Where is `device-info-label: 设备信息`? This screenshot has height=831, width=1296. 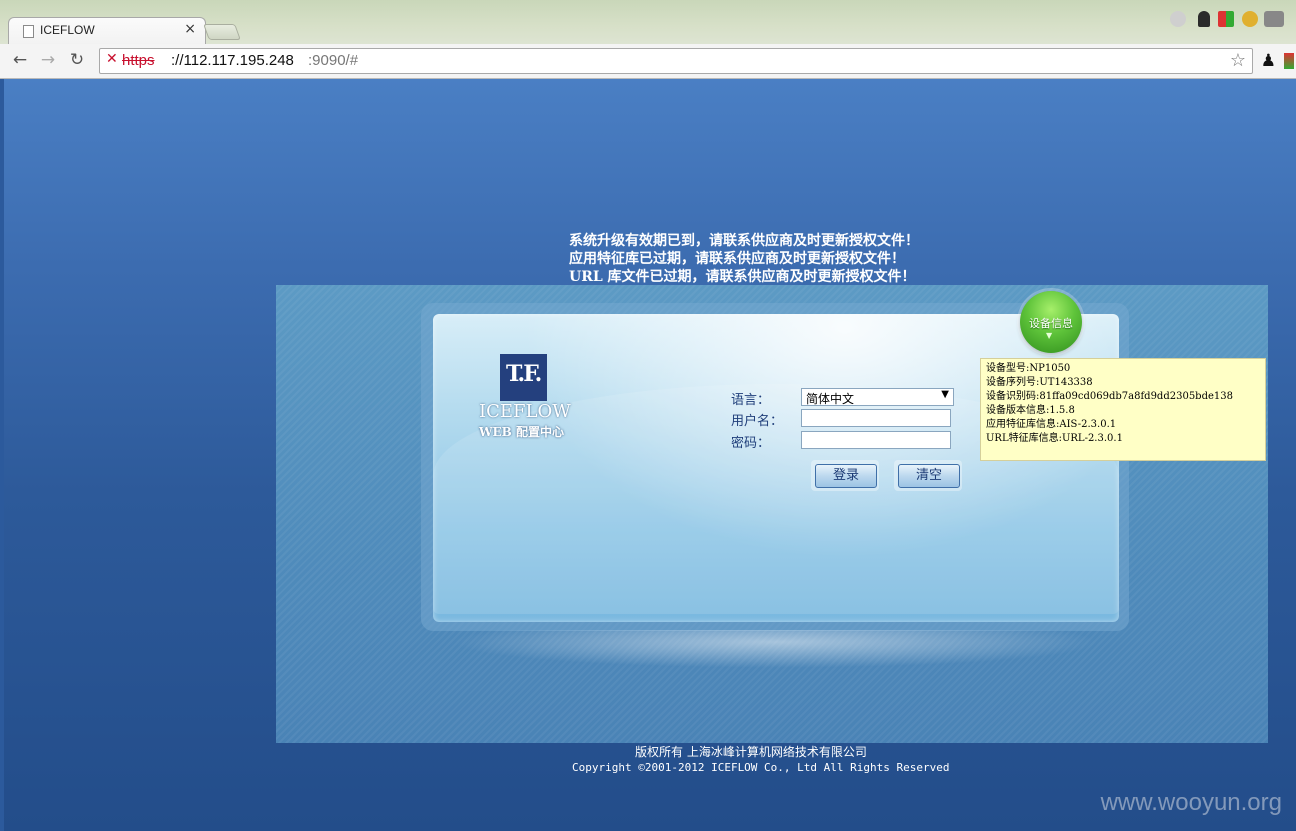 device-info-label: 设备信息 is located at coordinates (1051, 323).